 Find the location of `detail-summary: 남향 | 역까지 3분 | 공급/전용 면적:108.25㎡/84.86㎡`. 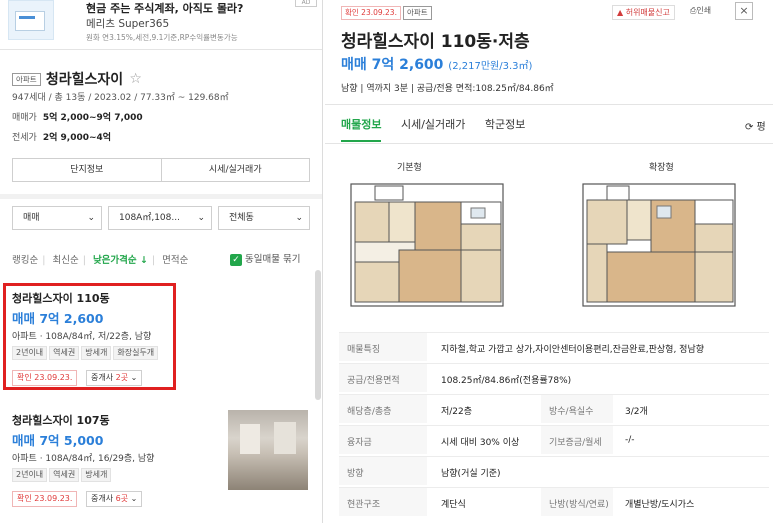

detail-summary: 남향 | 역까지 3분 | 공급/전용 면적:108.25㎡/84.86㎡ is located at coordinates (447, 89).